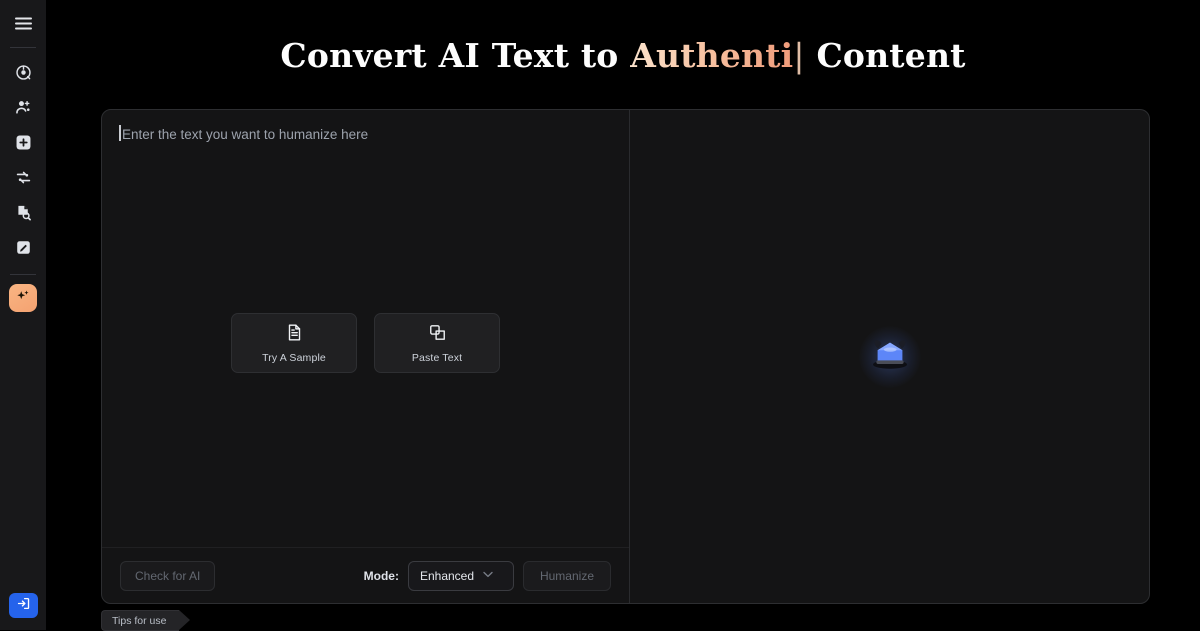  I want to click on plagiarism-search-icon, so click(23, 212).